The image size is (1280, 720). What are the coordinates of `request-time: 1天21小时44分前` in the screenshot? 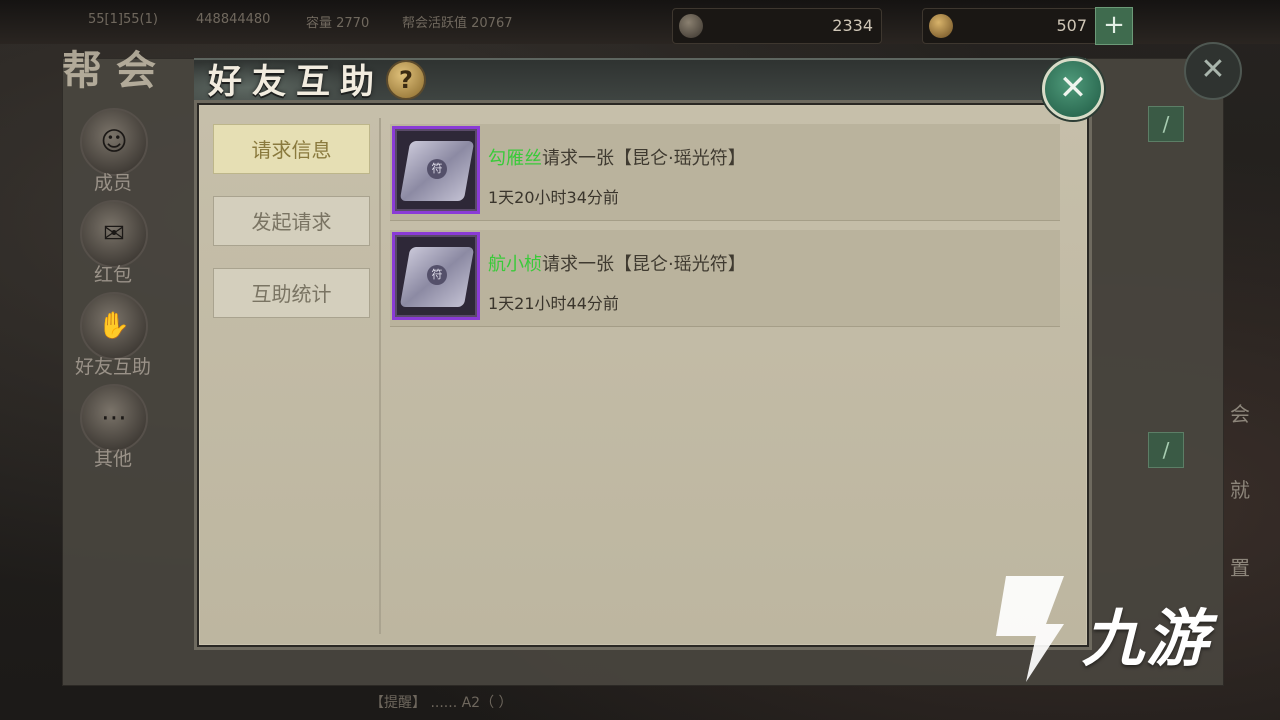 It's located at (553, 303).